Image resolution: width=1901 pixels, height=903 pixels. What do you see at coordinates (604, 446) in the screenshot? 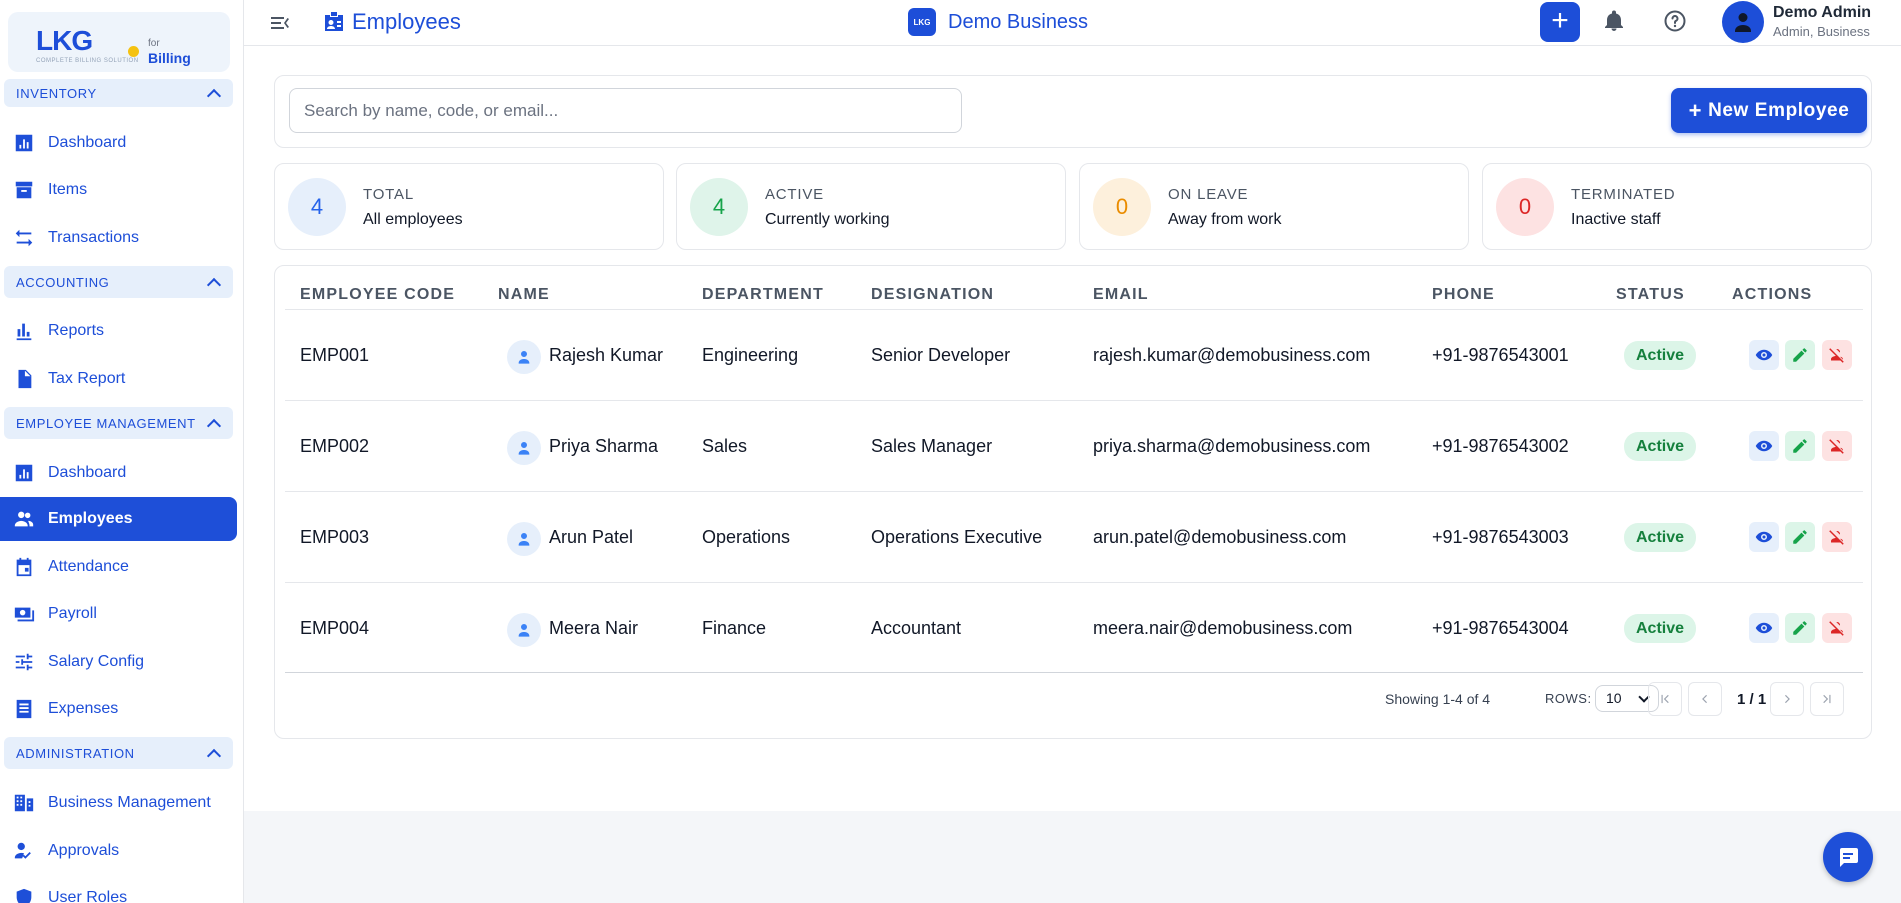
I see `employee-name: Priya Sharma` at bounding box center [604, 446].